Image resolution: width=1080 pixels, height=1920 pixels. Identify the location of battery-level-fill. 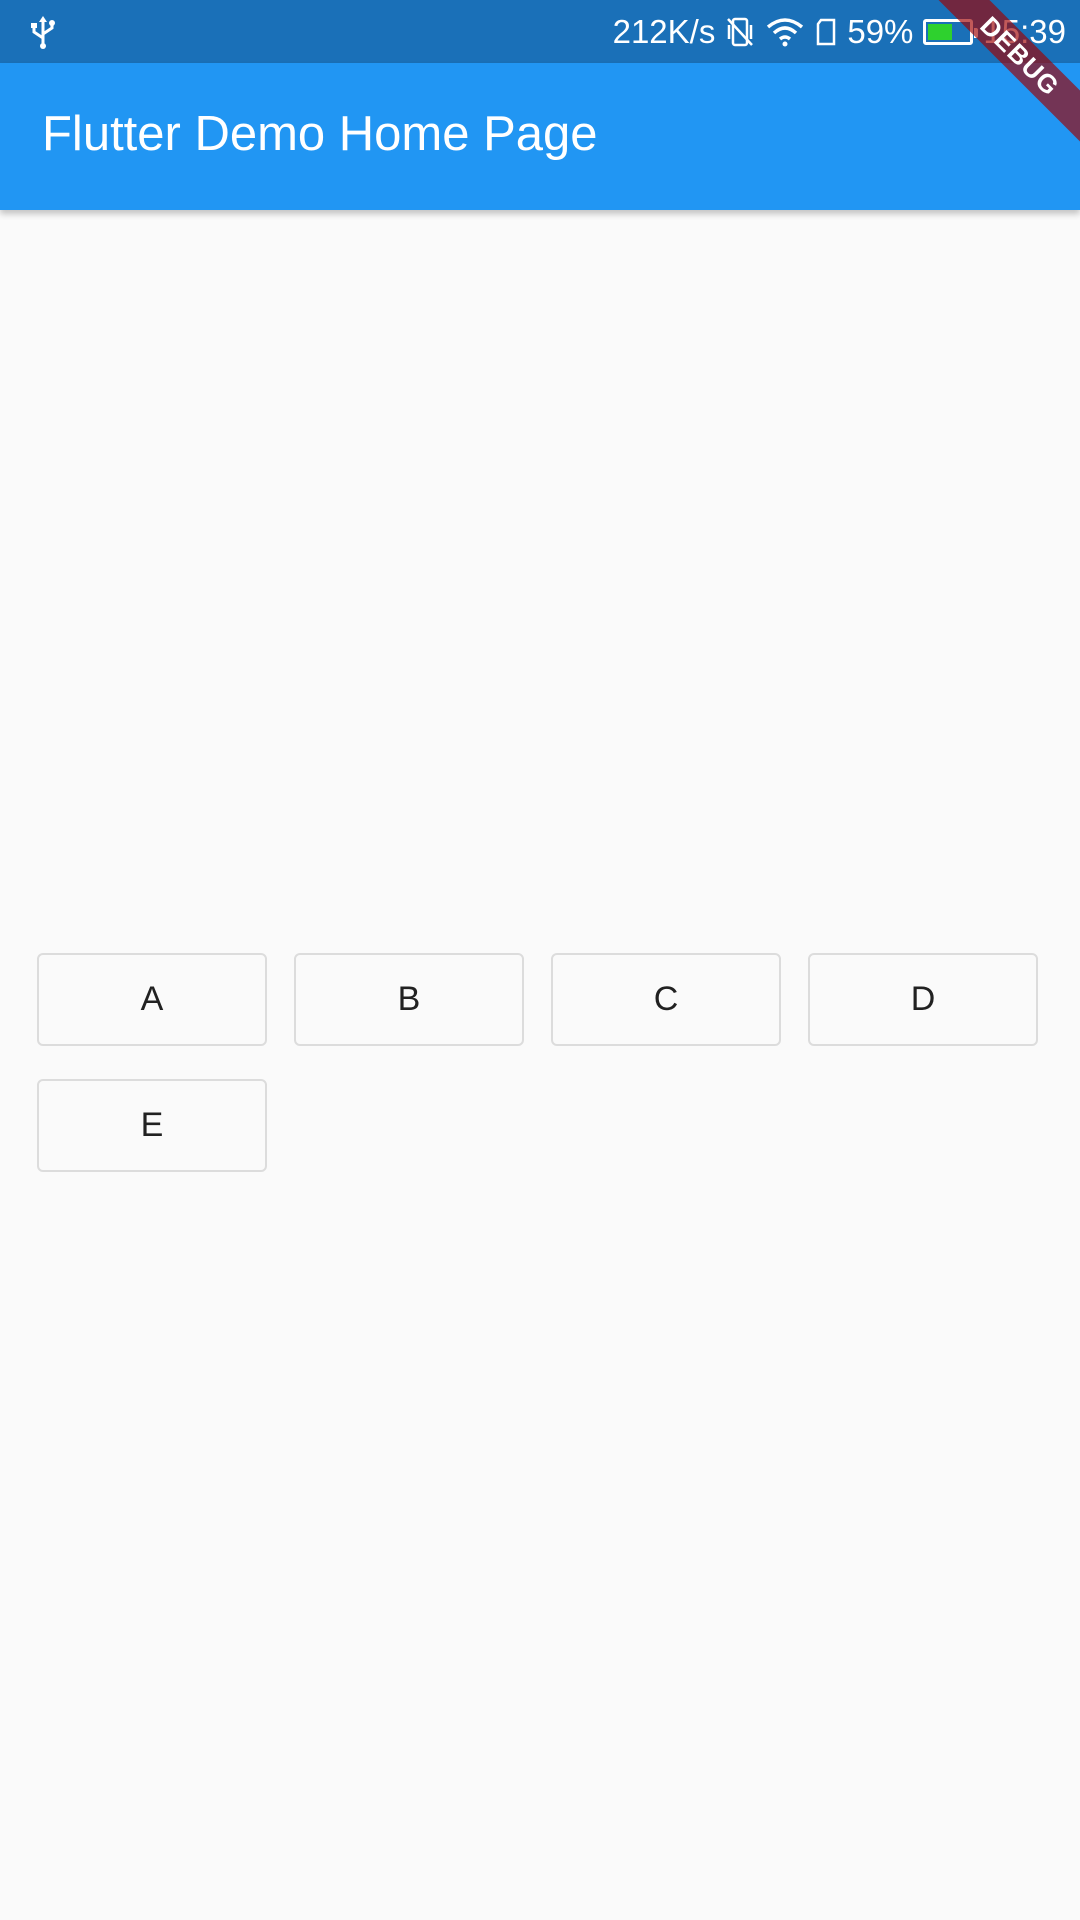
(940, 31).